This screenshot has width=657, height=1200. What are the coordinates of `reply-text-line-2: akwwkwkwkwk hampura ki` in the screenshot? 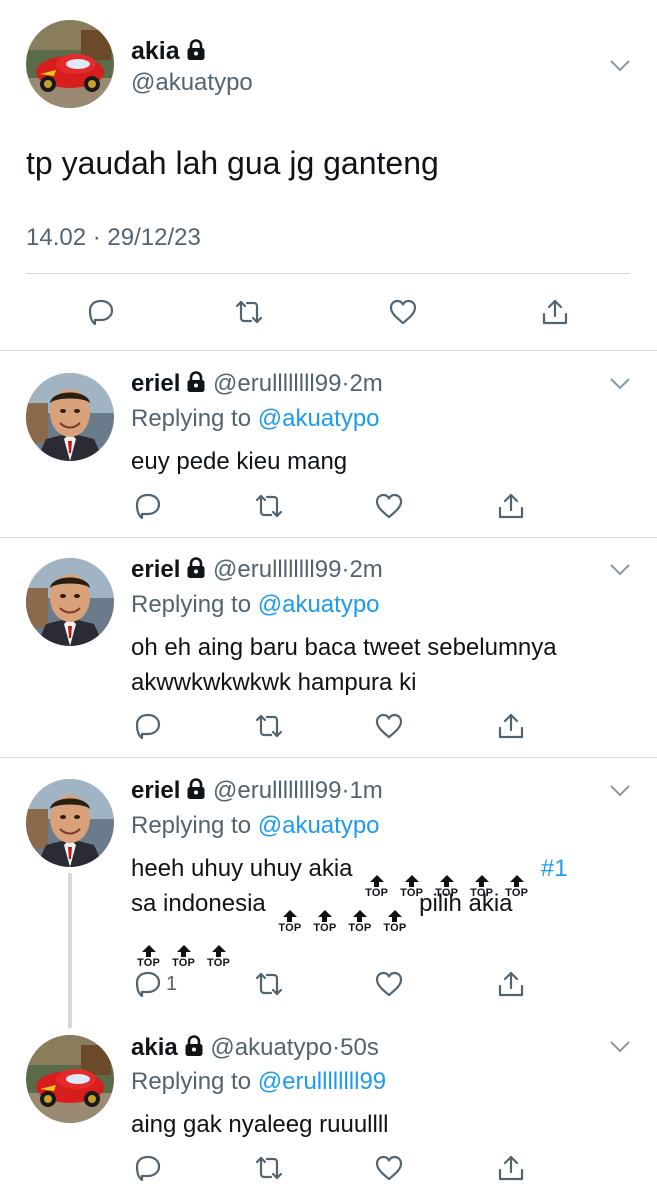 It's located at (274, 682).